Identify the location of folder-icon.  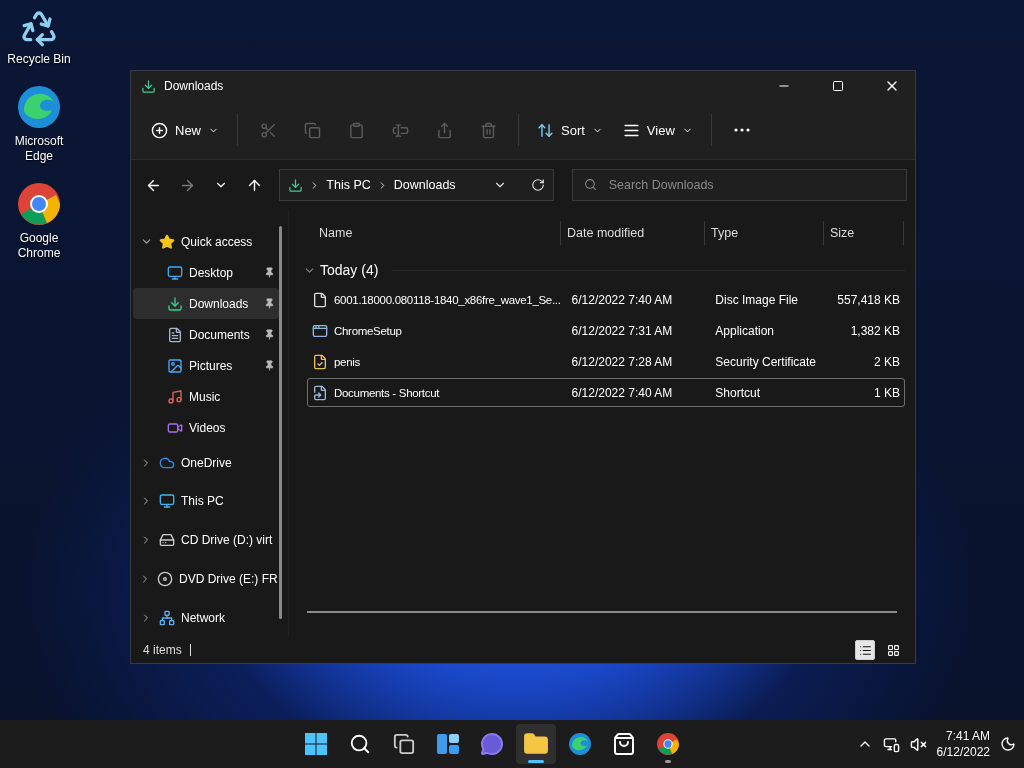
(536, 744).